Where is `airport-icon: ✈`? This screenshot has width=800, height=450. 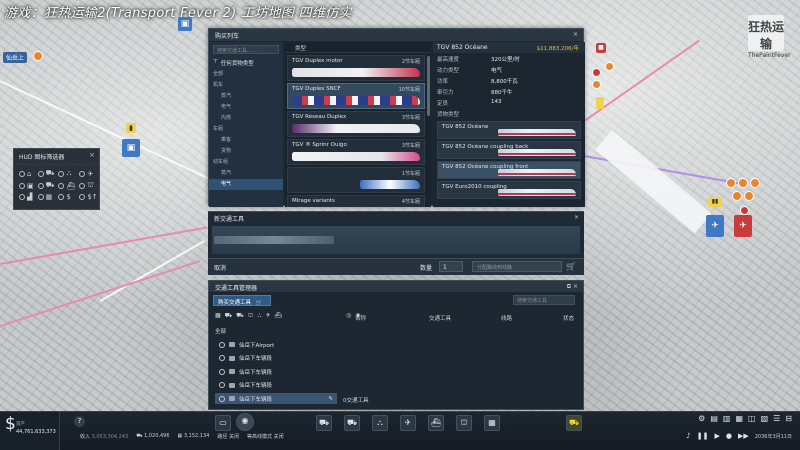 airport-icon: ✈ is located at coordinates (715, 226).